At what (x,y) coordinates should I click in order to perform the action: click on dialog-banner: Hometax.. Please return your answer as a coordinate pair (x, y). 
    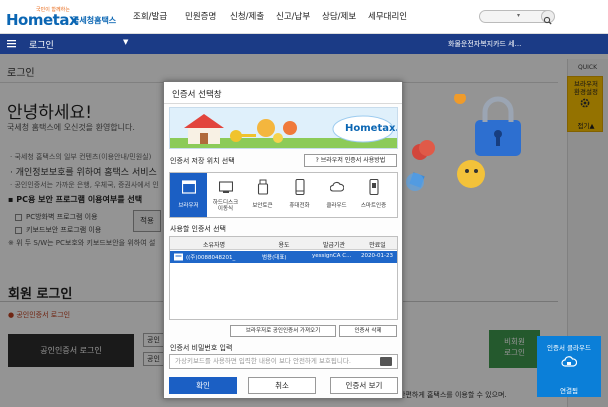
    Looking at the image, I should click on (283, 128).